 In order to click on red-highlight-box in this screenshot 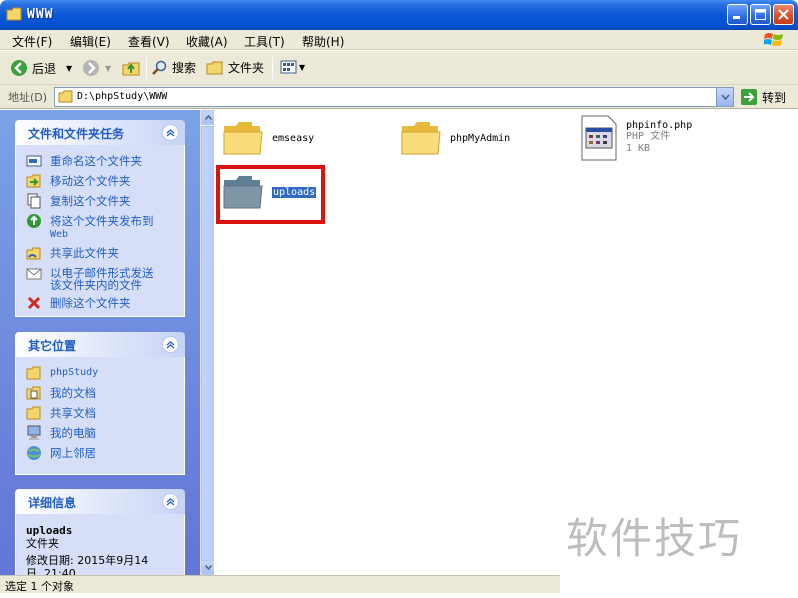, I will do `click(270, 194)`.